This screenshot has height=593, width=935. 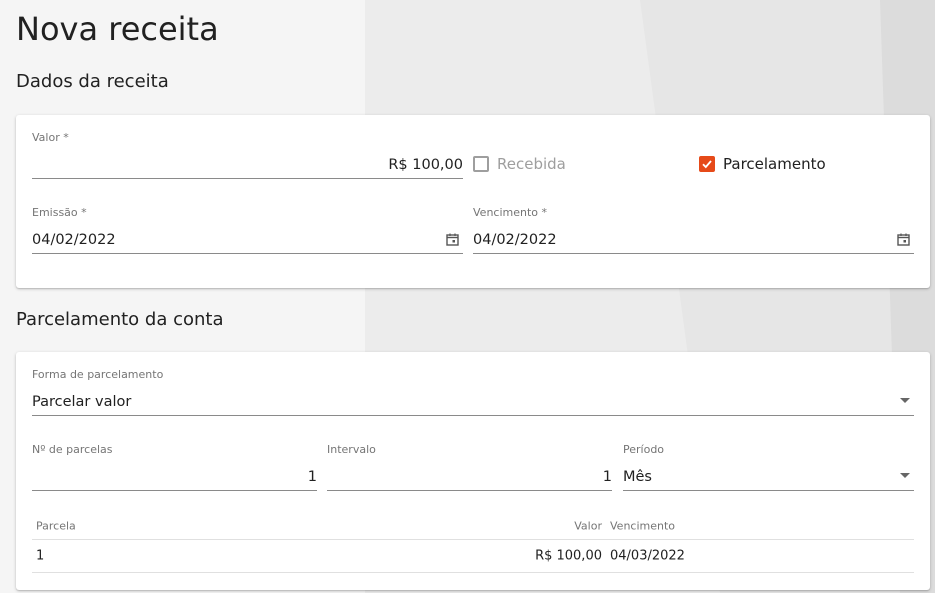 What do you see at coordinates (531, 164) in the screenshot?
I see `recebida-label: Recebida` at bounding box center [531, 164].